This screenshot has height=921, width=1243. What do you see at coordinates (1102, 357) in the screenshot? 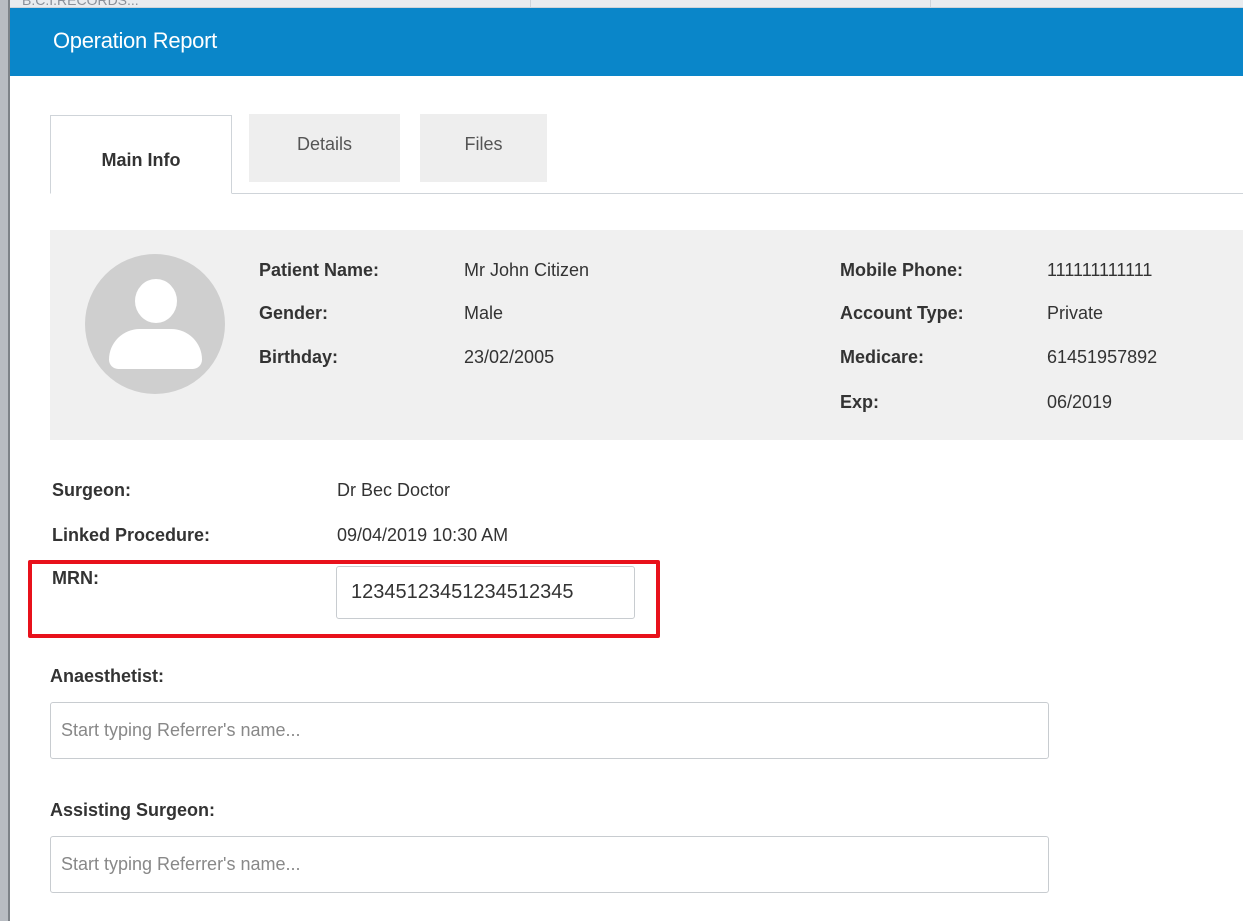
I see `medicare-value: 61451957892` at bounding box center [1102, 357].